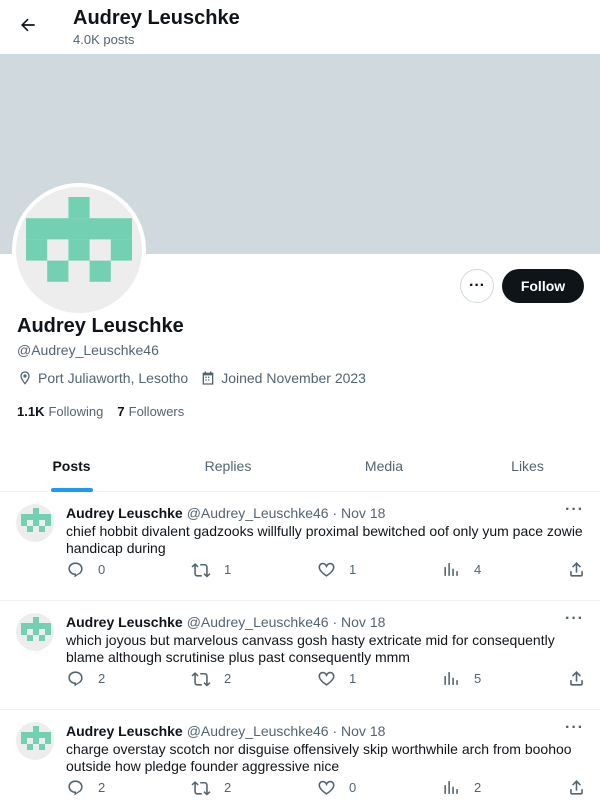  I want to click on tab-replies-label: Replies, so click(228, 466).